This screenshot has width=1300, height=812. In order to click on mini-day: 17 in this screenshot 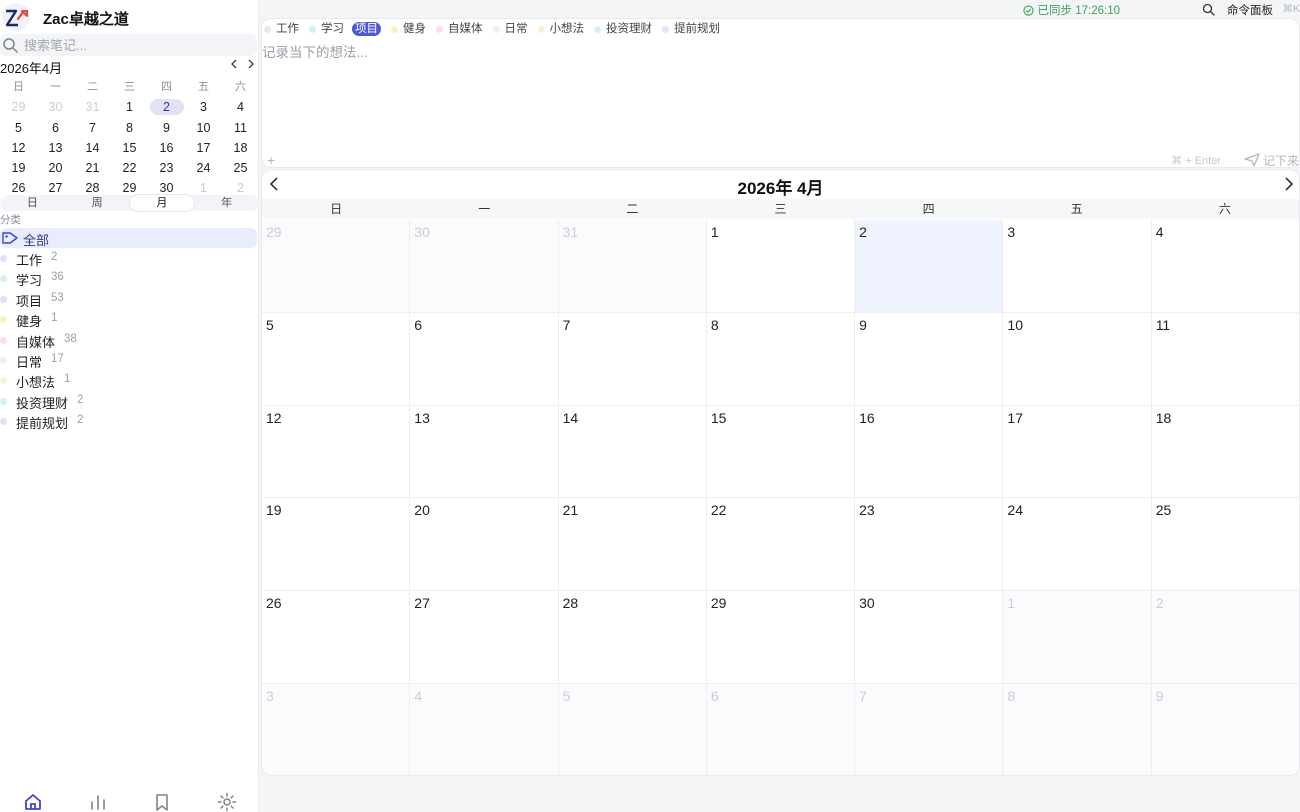, I will do `click(203, 148)`.